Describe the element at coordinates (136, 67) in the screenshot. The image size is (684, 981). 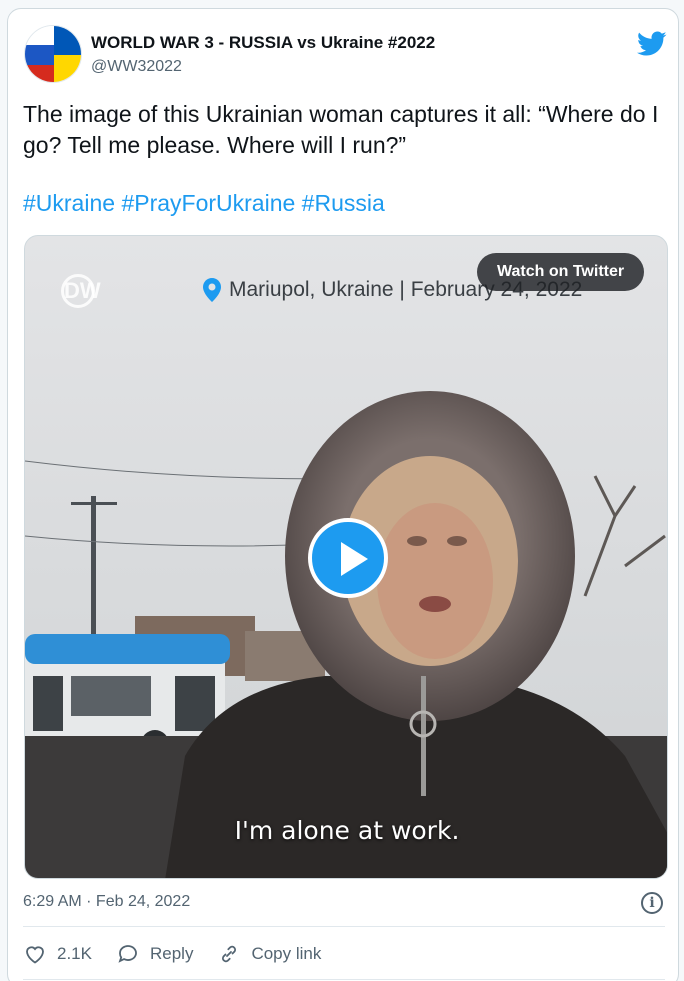
I see `author-handle: @WW32022` at that location.